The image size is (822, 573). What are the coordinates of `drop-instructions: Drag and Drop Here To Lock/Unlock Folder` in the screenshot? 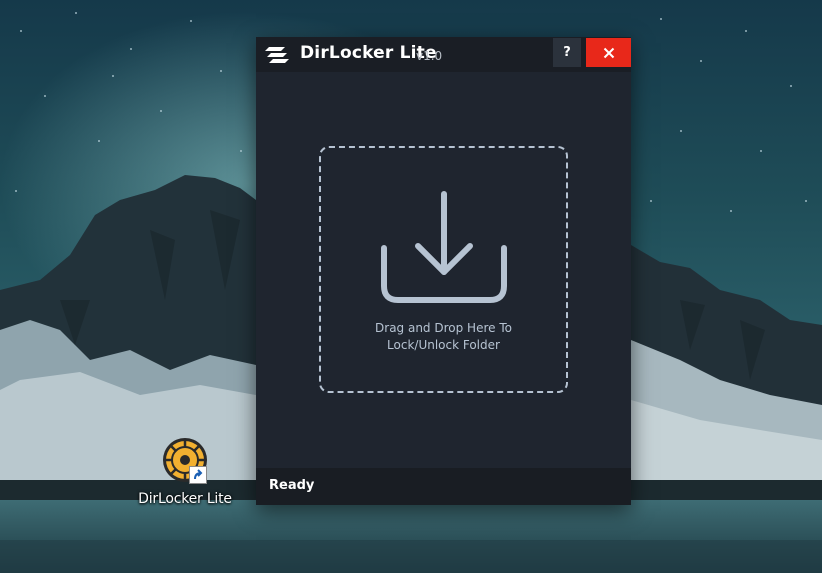 It's located at (443, 337).